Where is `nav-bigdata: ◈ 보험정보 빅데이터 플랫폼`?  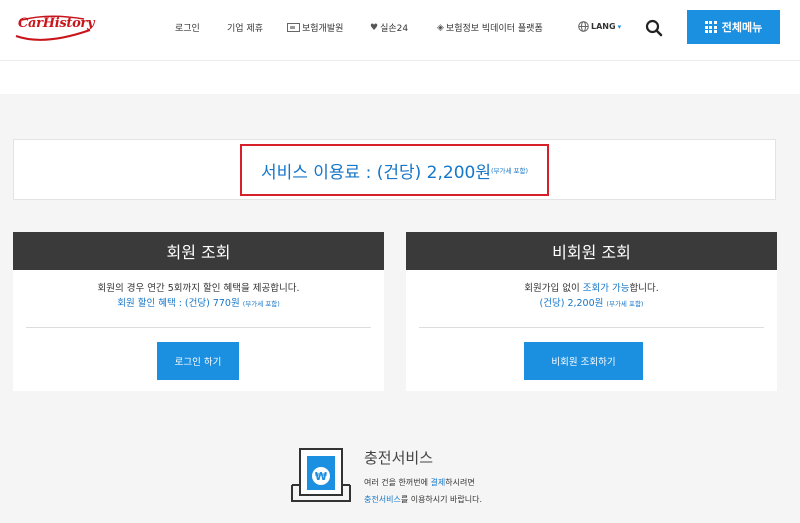
nav-bigdata: ◈ 보험정보 빅데이터 플랫폼 is located at coordinates (490, 28).